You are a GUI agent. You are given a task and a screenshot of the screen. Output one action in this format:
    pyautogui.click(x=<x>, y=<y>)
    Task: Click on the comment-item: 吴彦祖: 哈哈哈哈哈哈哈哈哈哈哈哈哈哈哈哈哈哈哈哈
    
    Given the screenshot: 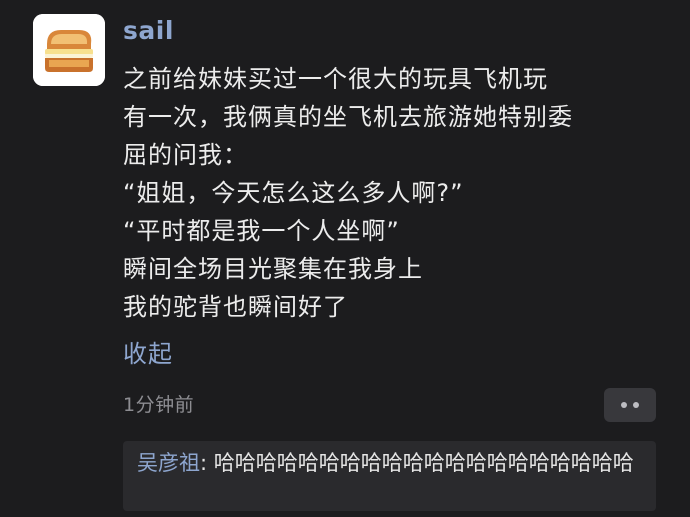 What is the action you would take?
    pyautogui.click(x=389, y=463)
    